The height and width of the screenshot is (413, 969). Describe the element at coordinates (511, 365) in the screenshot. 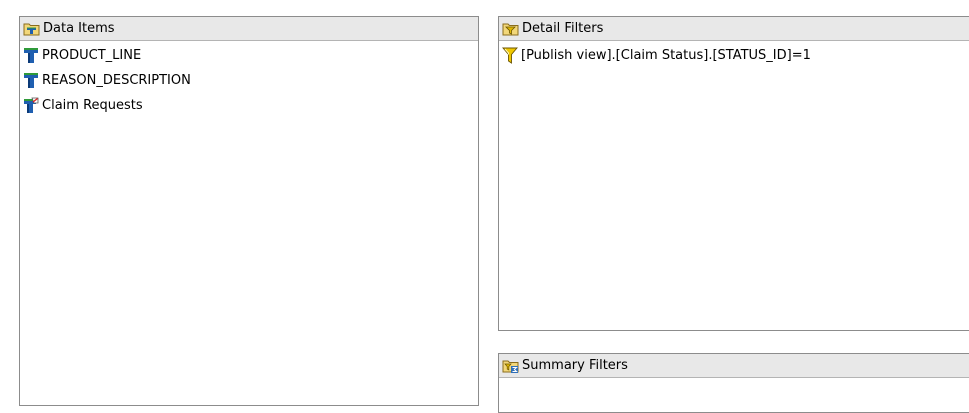

I see `summary-filters-folder-icon` at that location.